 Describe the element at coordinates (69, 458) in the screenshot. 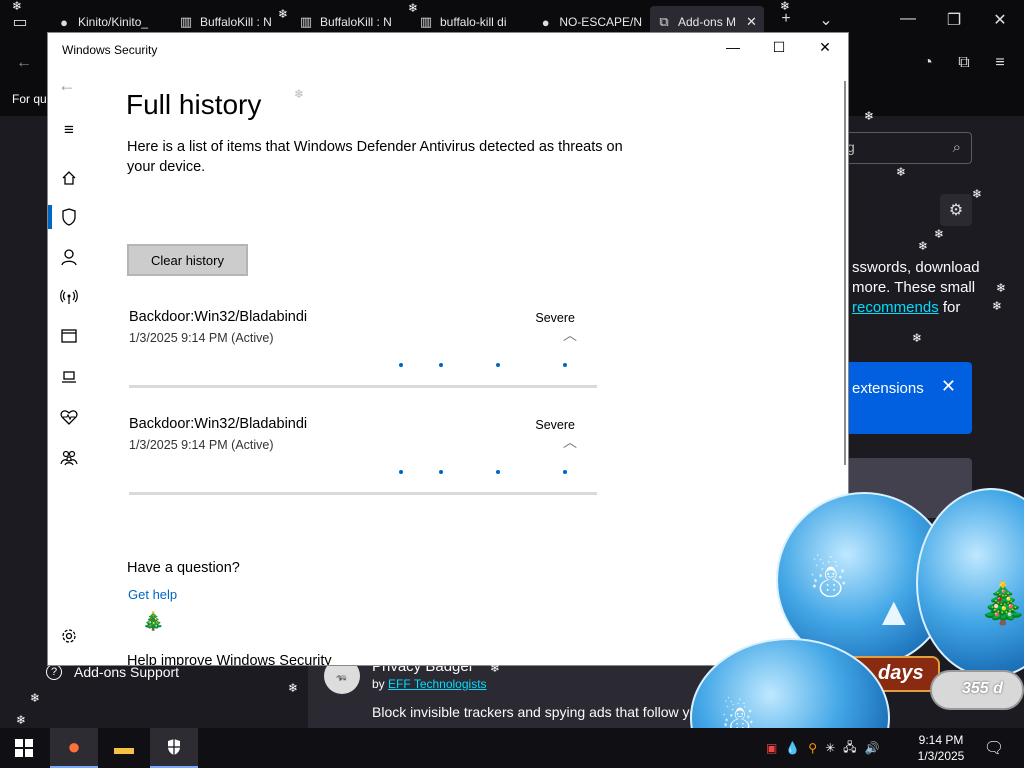

I see `family-options-icon` at that location.